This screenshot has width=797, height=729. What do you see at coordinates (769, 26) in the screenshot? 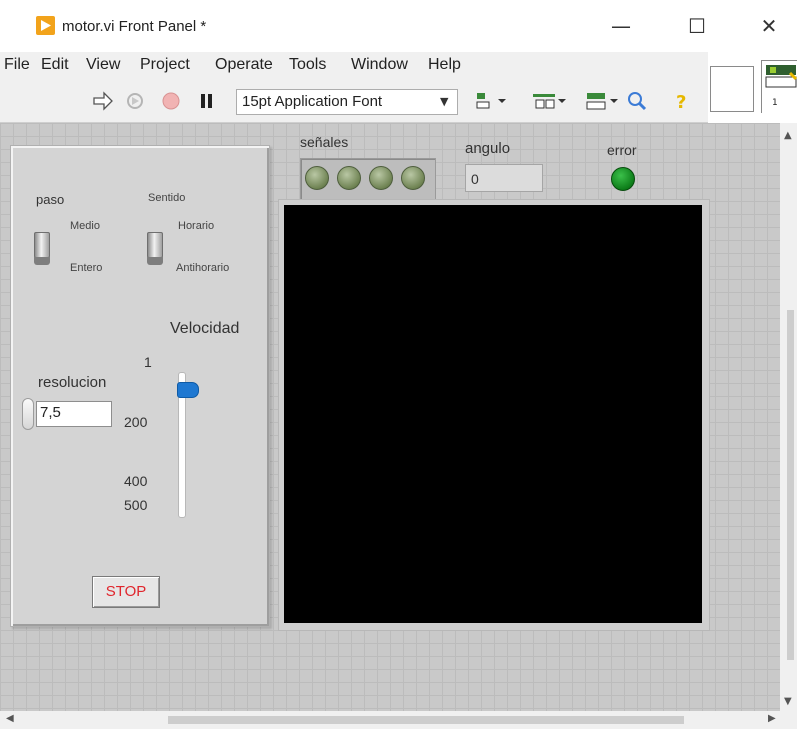
I see `close-button: ✕` at bounding box center [769, 26].